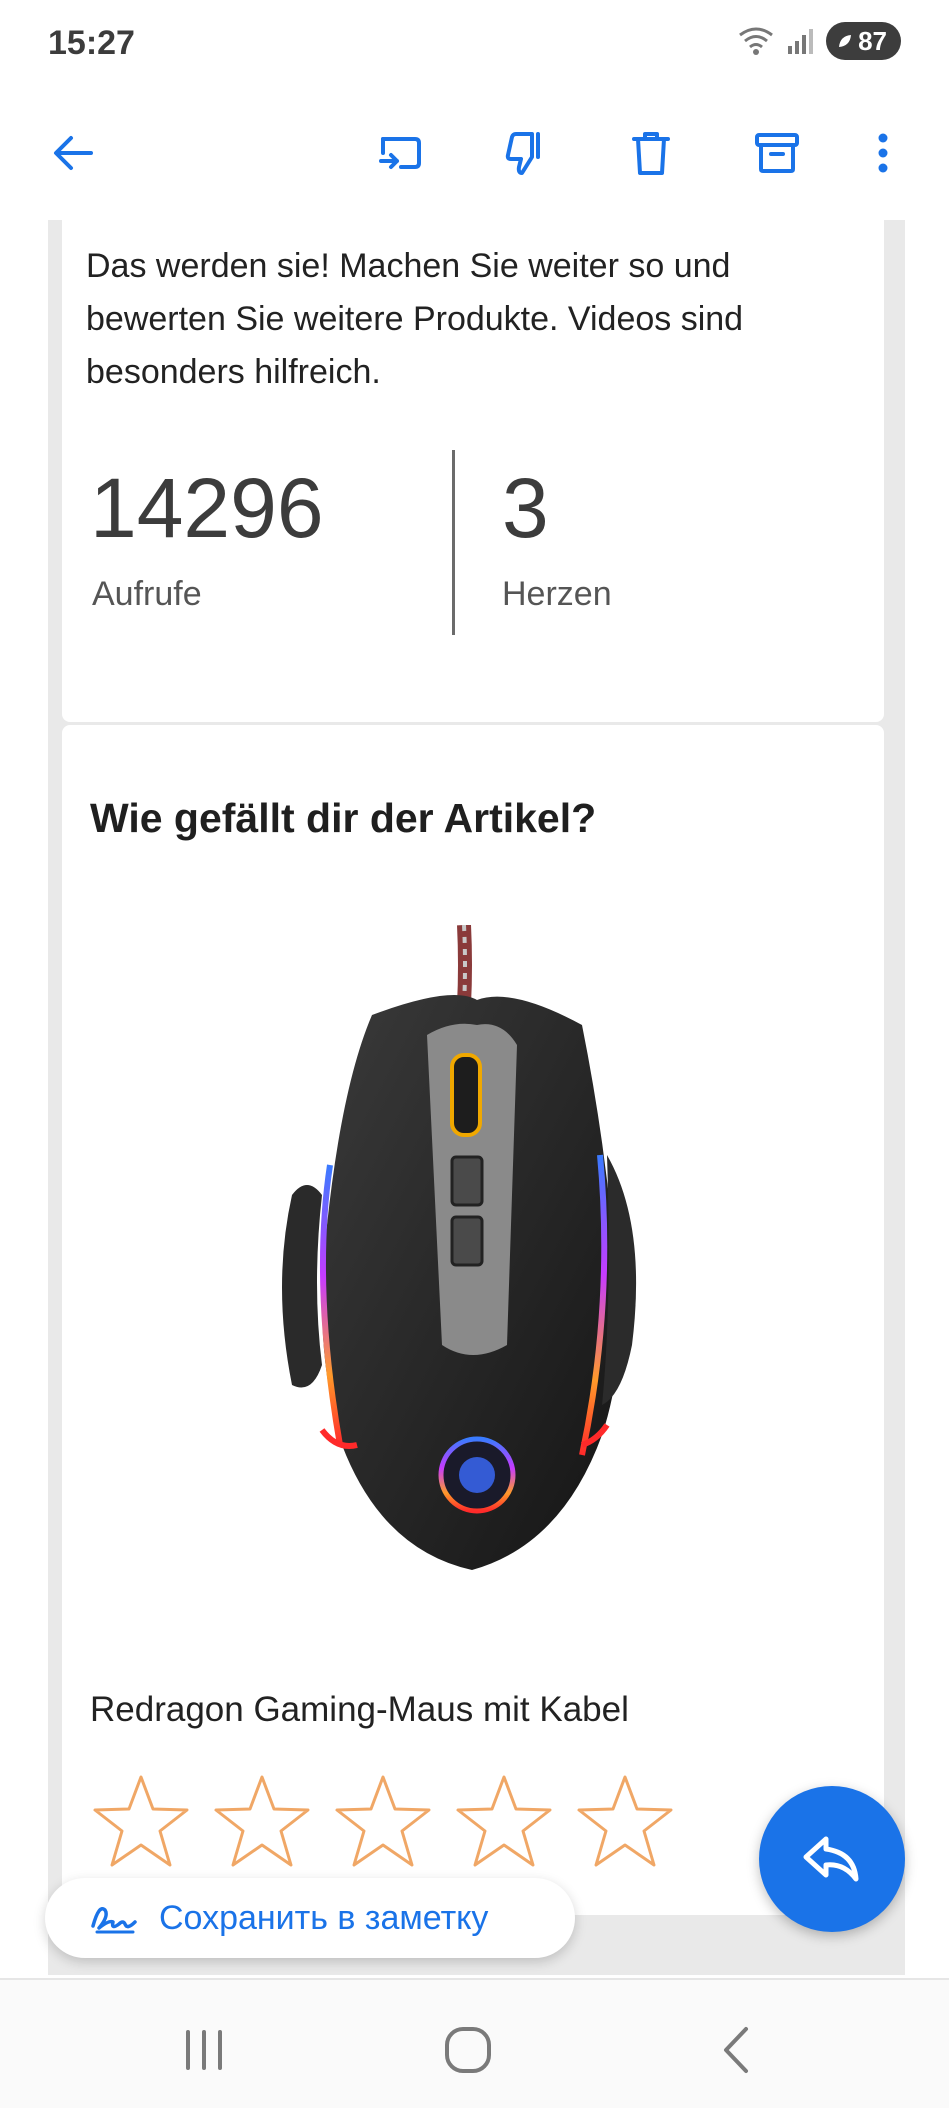 Image resolution: width=949 pixels, height=2108 pixels. I want to click on battery-icon: 87, so click(863, 41).